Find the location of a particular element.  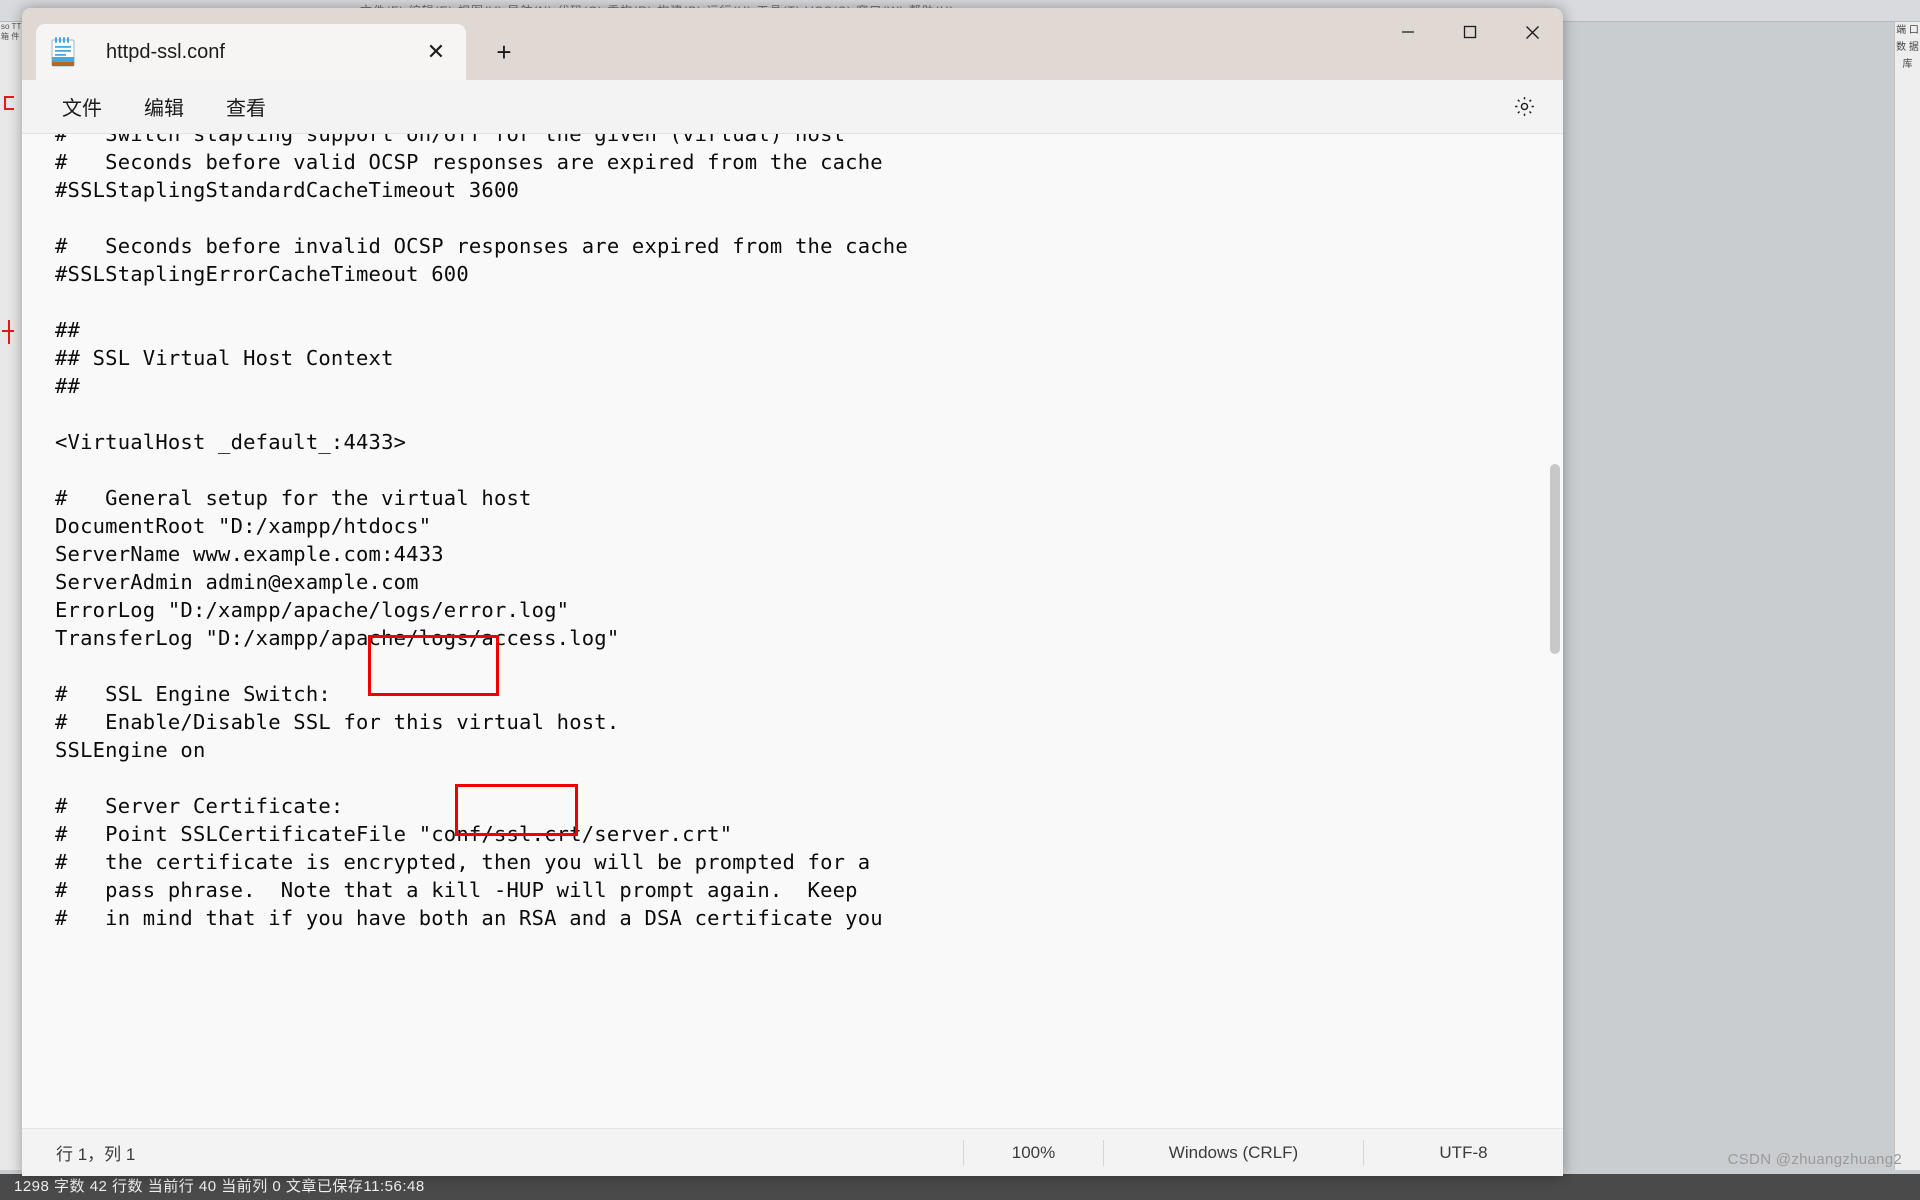

close-icon is located at coordinates (1532, 32).